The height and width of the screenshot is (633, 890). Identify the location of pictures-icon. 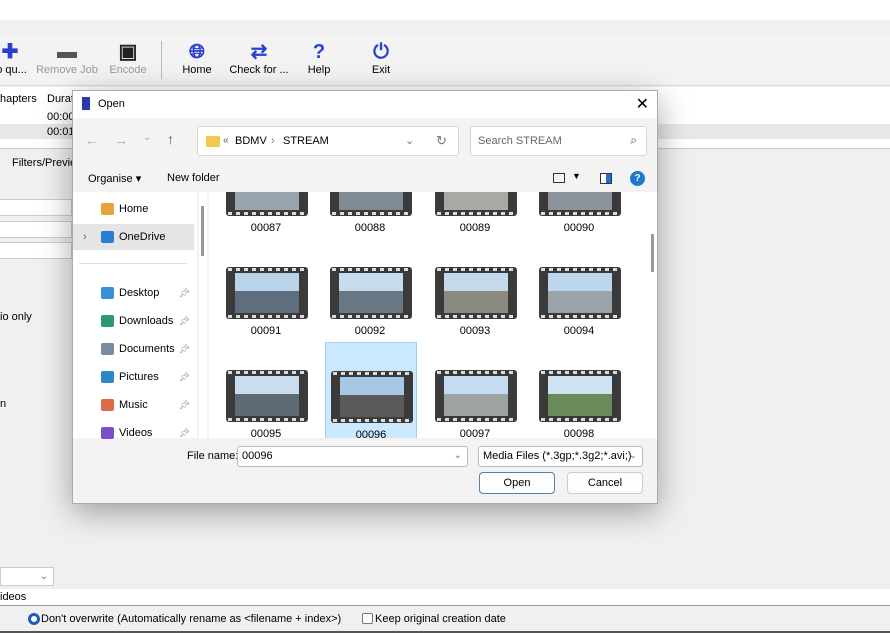
(107, 377).